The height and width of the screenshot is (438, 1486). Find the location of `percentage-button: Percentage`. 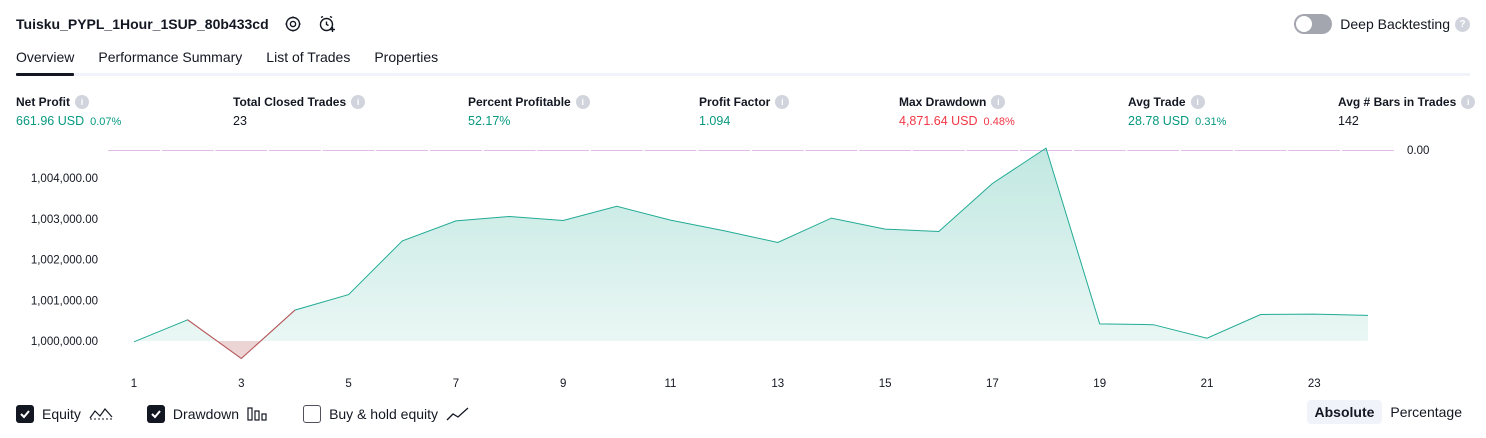

percentage-button: Percentage is located at coordinates (1426, 412).